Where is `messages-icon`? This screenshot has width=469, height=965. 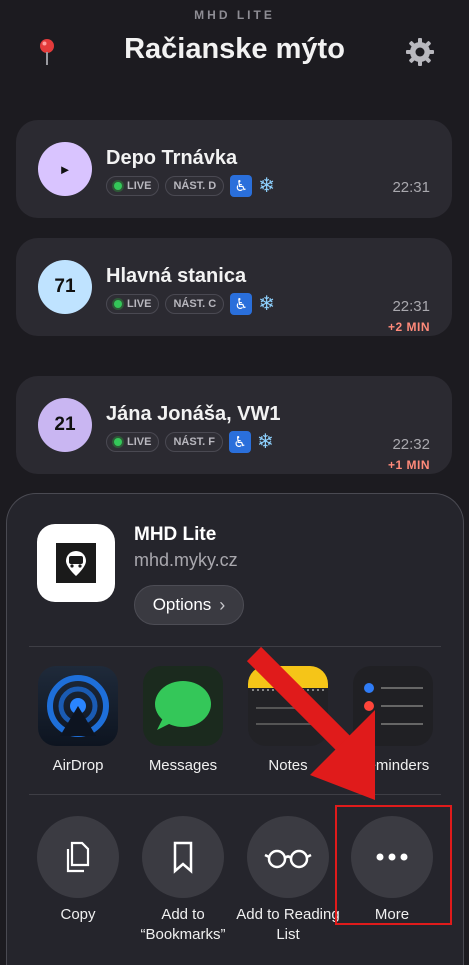 messages-icon is located at coordinates (183, 705).